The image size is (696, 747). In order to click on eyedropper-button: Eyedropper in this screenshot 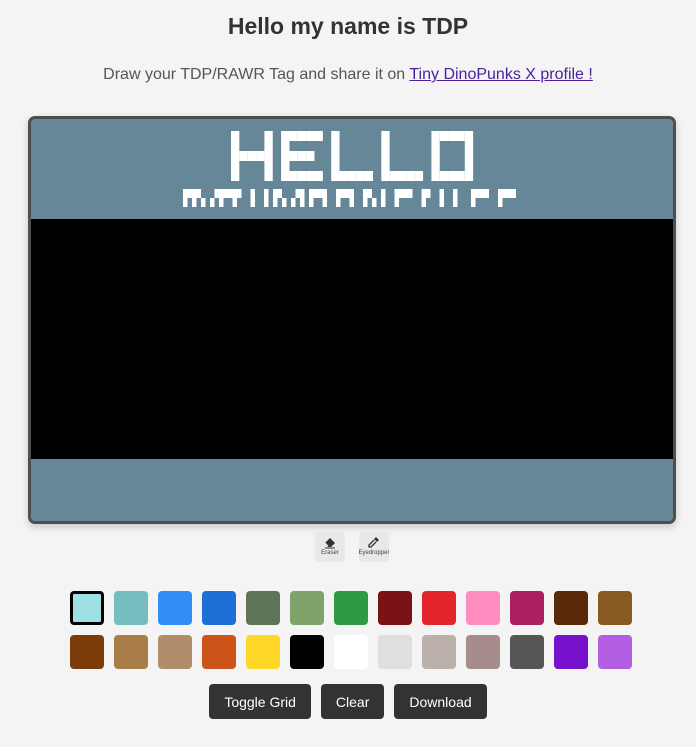, I will do `click(374, 547)`.